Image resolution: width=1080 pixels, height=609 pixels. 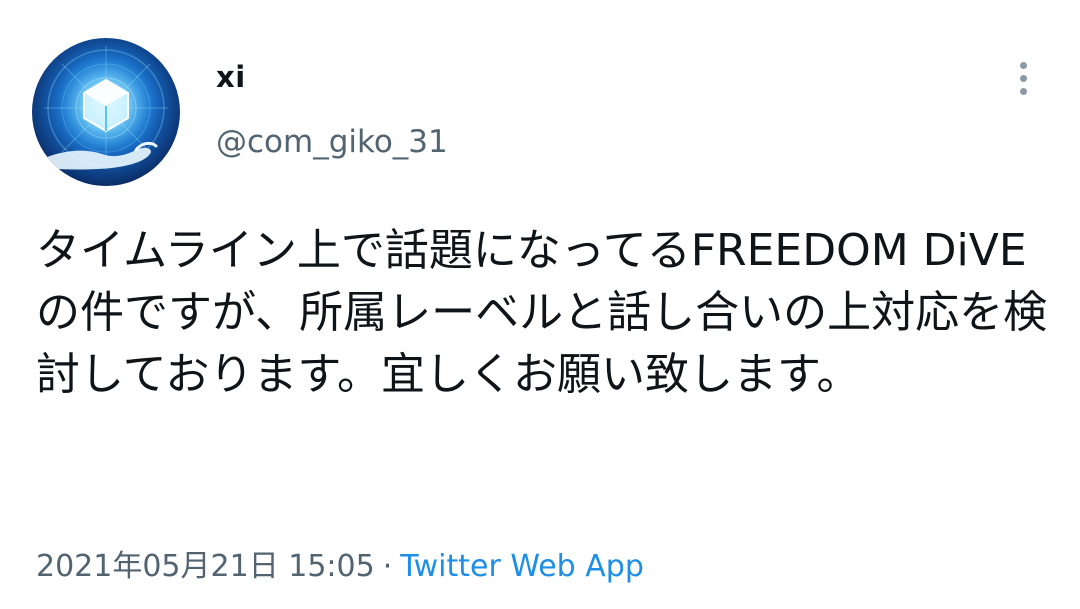 I want to click on timestamp: 2021年05月21日 15:05, so click(x=205, y=566).